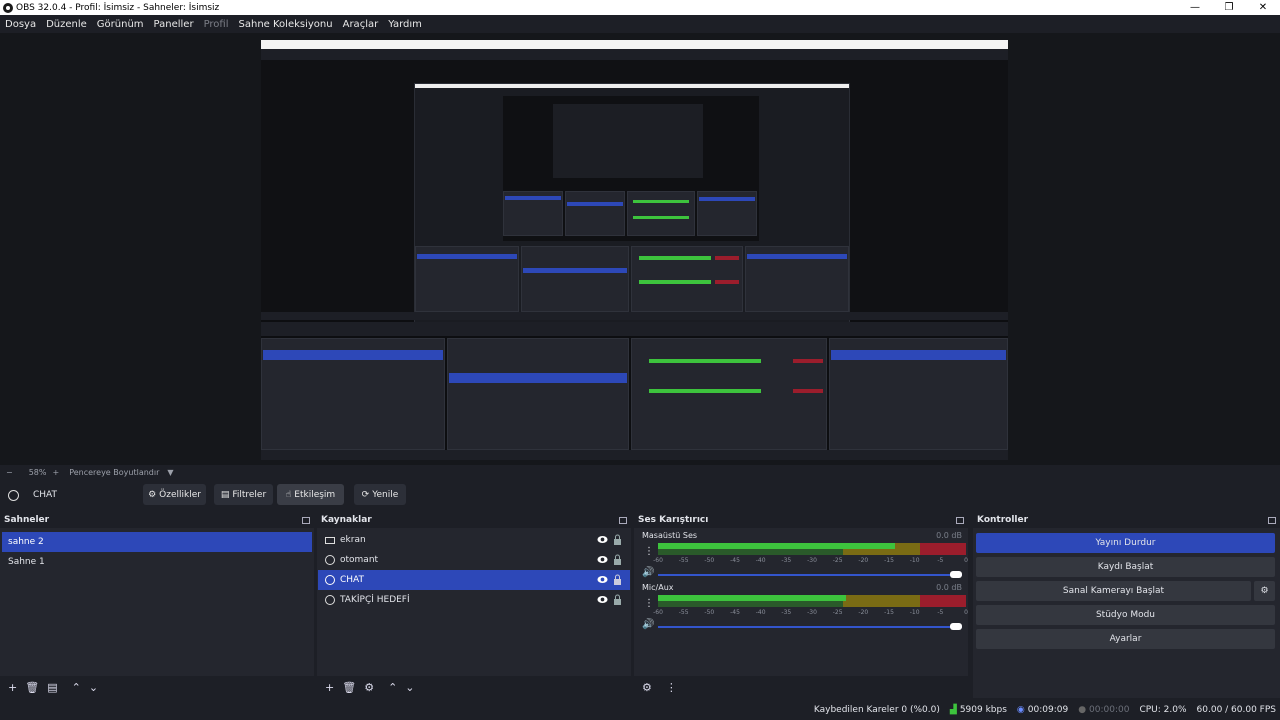 The image size is (1280, 720). What do you see at coordinates (1109, 710) in the screenshot?
I see `record-time: 00:00:00` at bounding box center [1109, 710].